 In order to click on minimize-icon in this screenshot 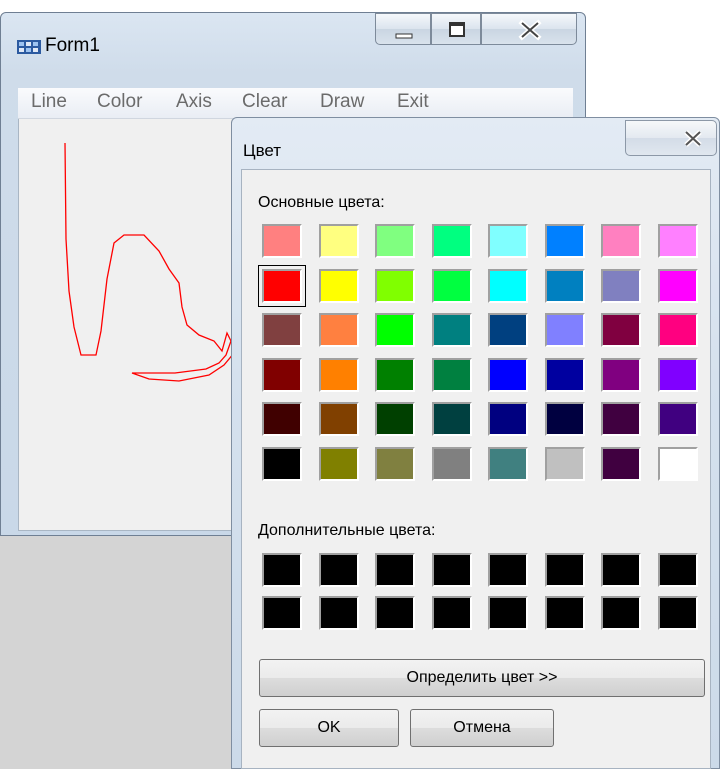, I will do `click(404, 36)`.